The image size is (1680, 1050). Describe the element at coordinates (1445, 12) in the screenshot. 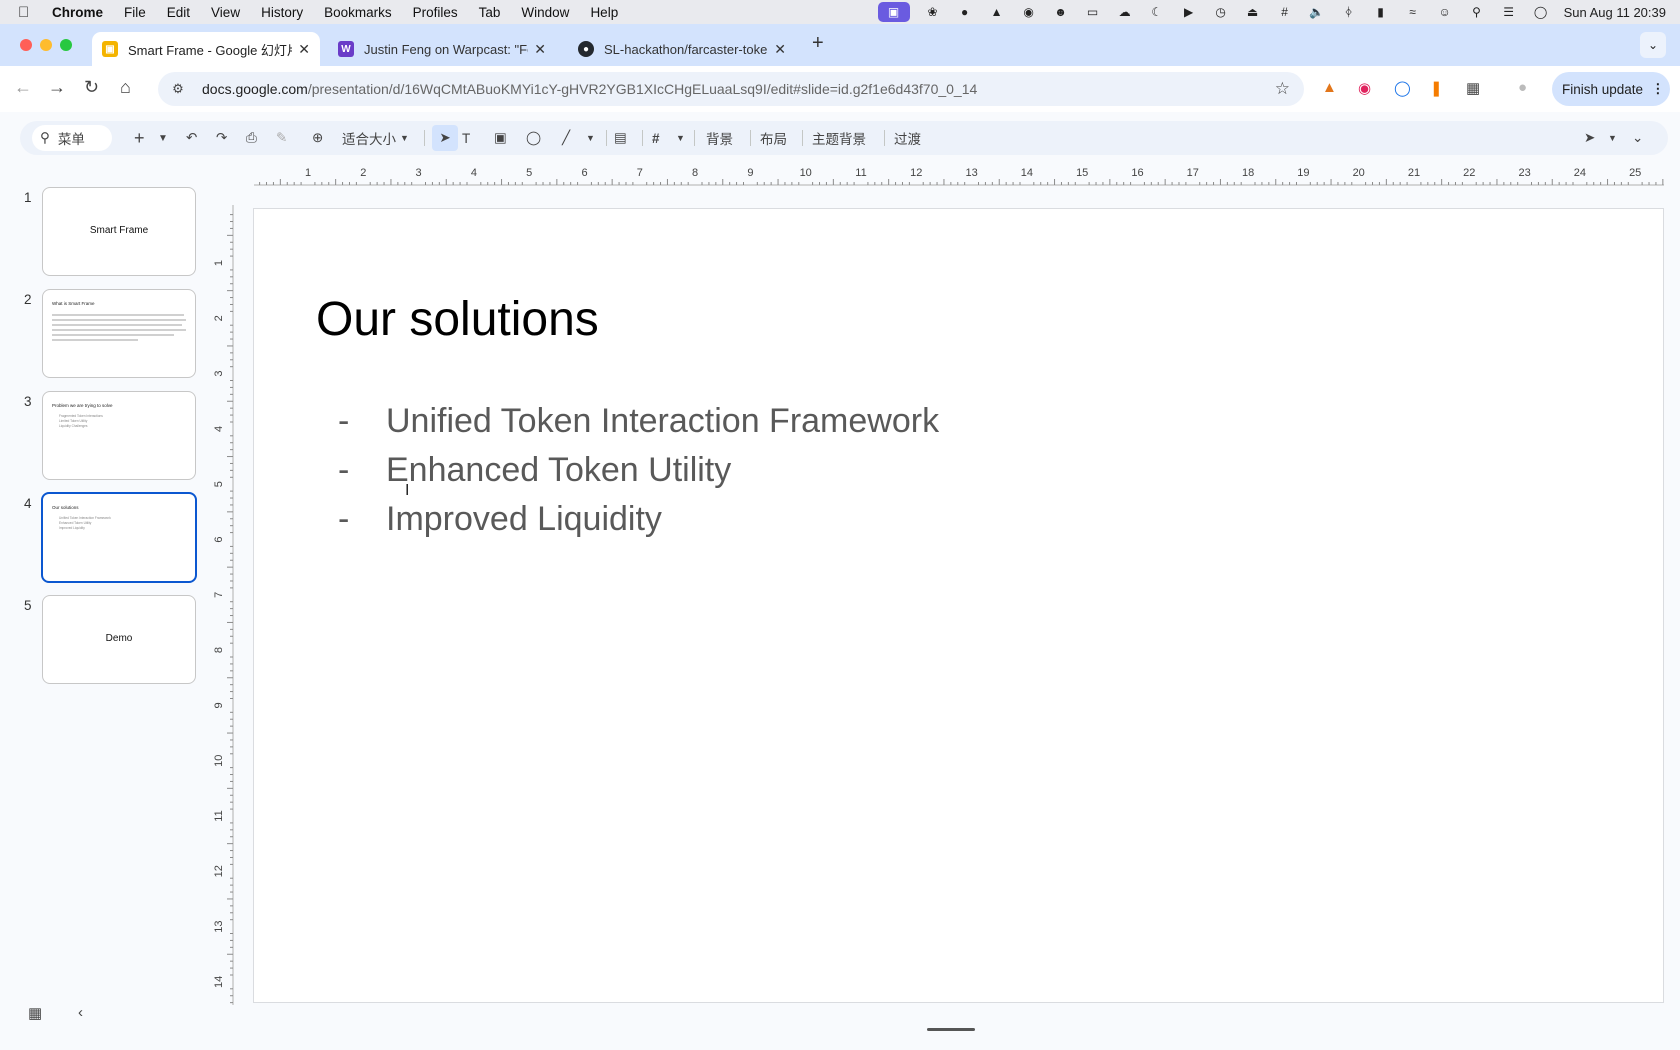

I see `user-icon: ☺` at that location.